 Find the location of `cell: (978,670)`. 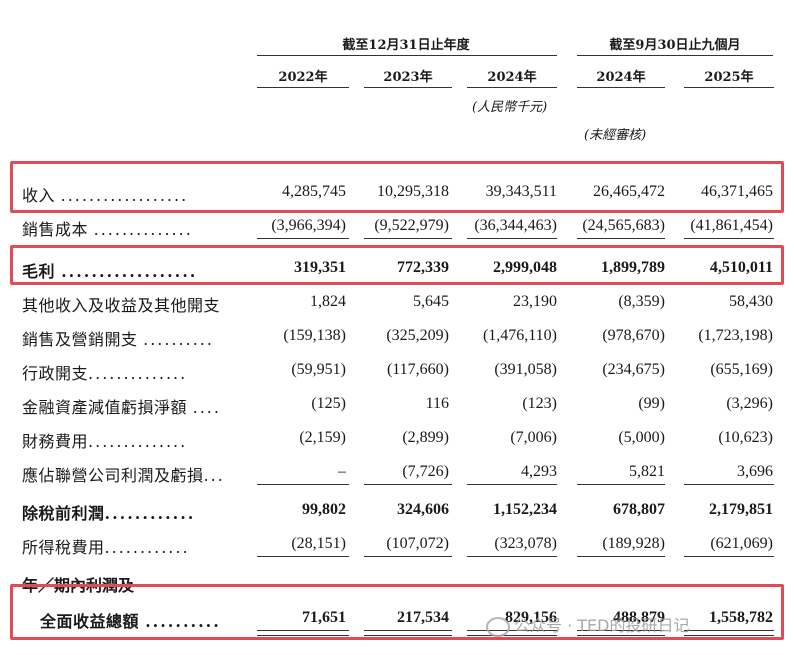

cell: (978,670) is located at coordinates (633, 335).